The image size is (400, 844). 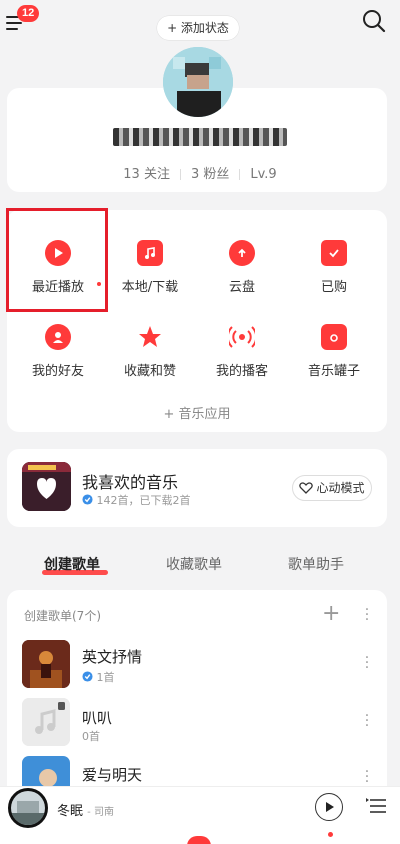 What do you see at coordinates (242, 253) in the screenshot?
I see `cloud-upload-icon` at bounding box center [242, 253].